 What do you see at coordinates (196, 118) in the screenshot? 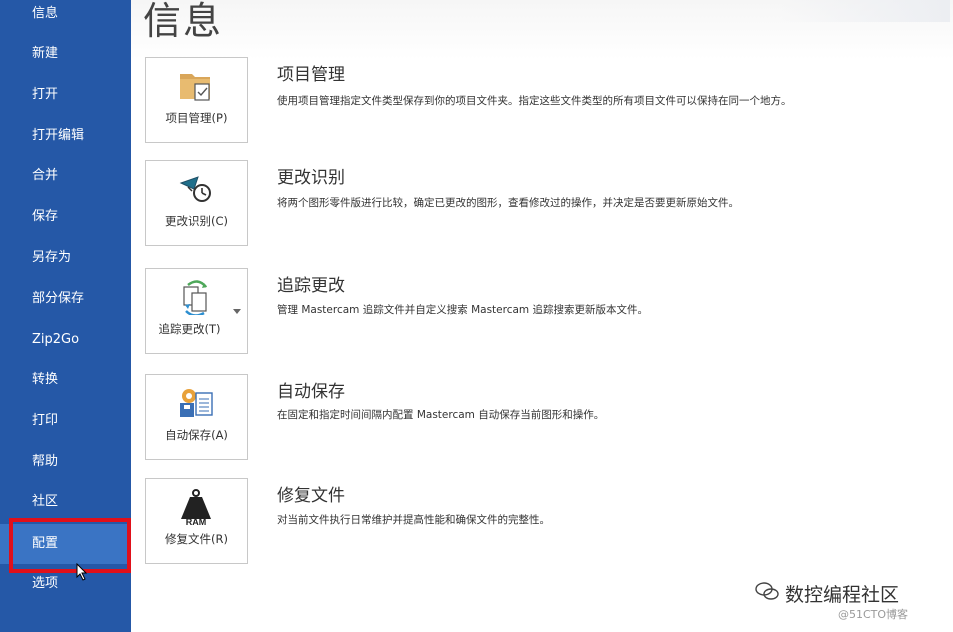
I see `project-management-label: 项目管理(P)` at bounding box center [196, 118].